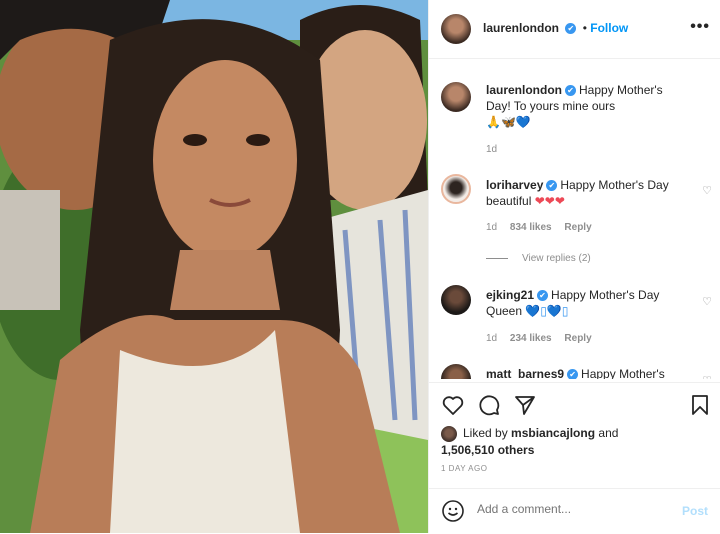 The image size is (720, 534). I want to click on more-options-icon: •••, so click(700, 27).